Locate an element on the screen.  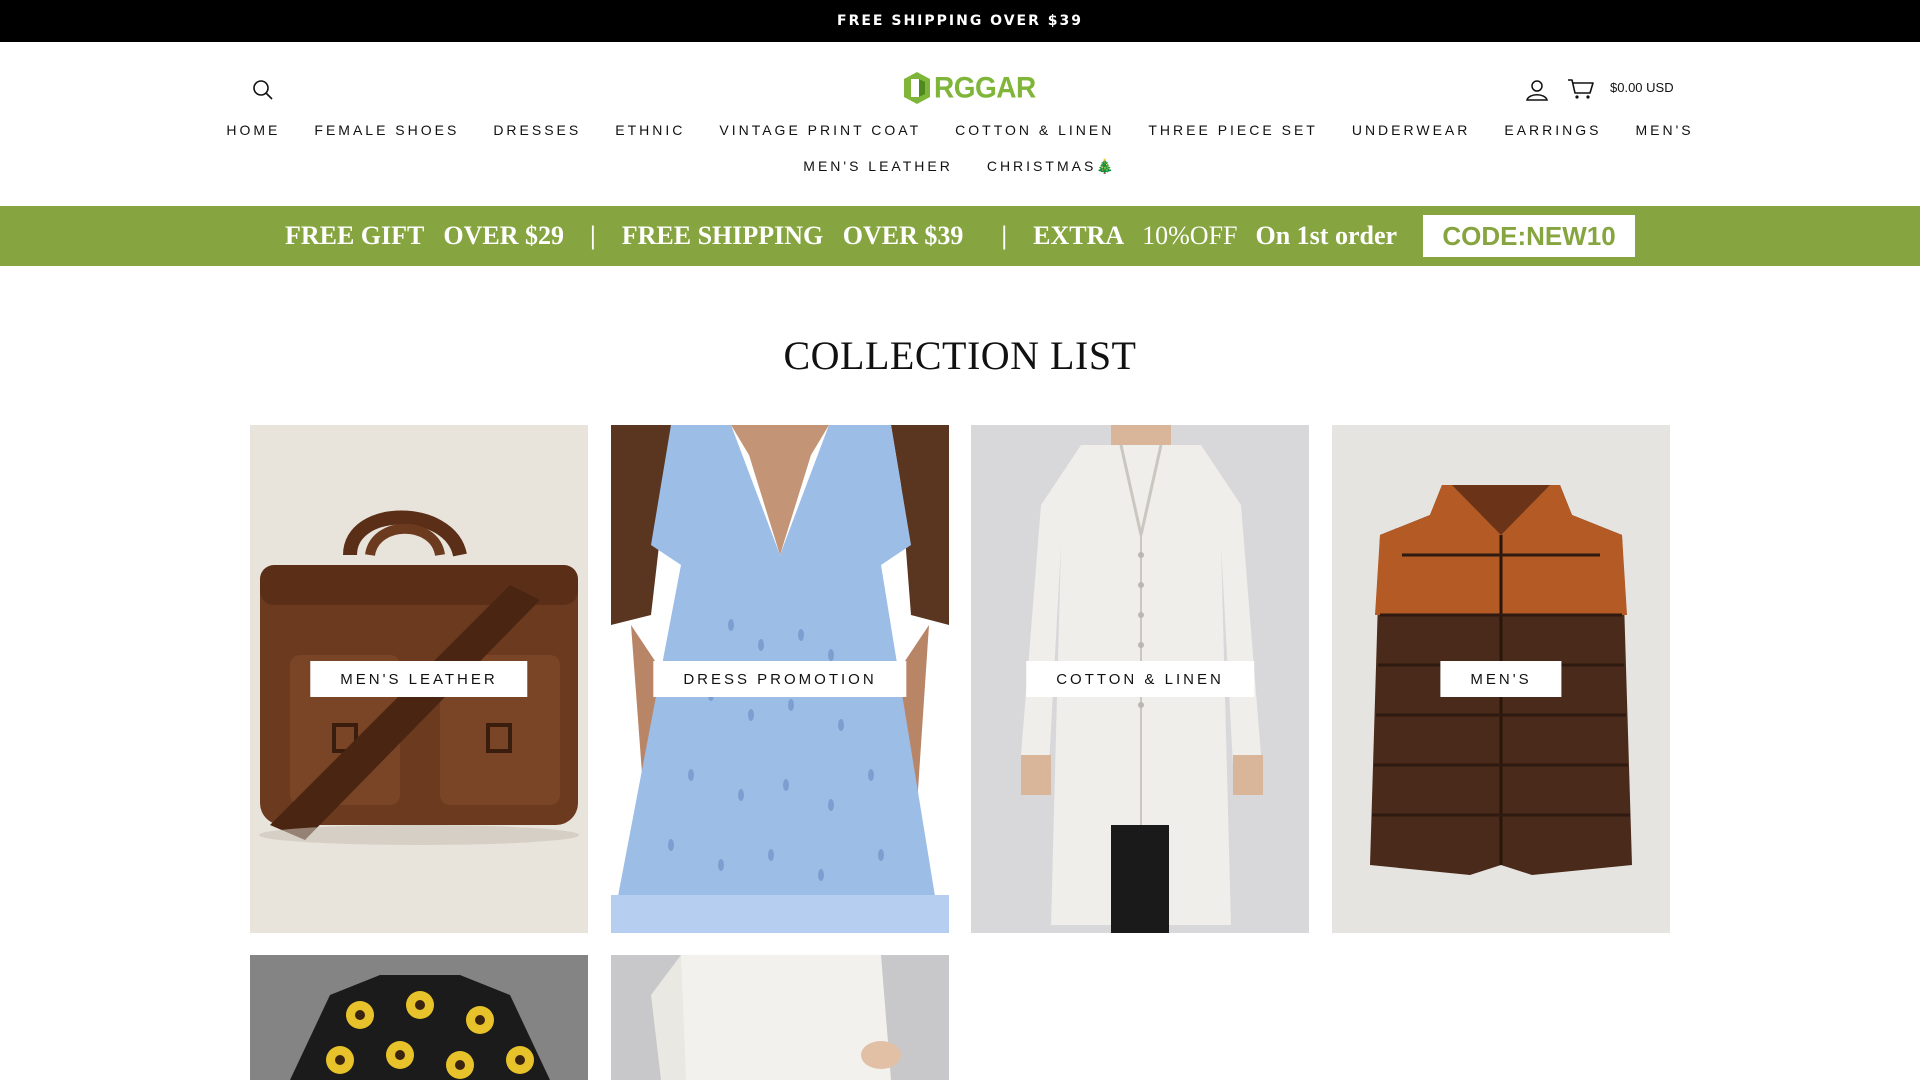
nav-item-christmas: CHRISTMAS🎄 is located at coordinates (1052, 166).